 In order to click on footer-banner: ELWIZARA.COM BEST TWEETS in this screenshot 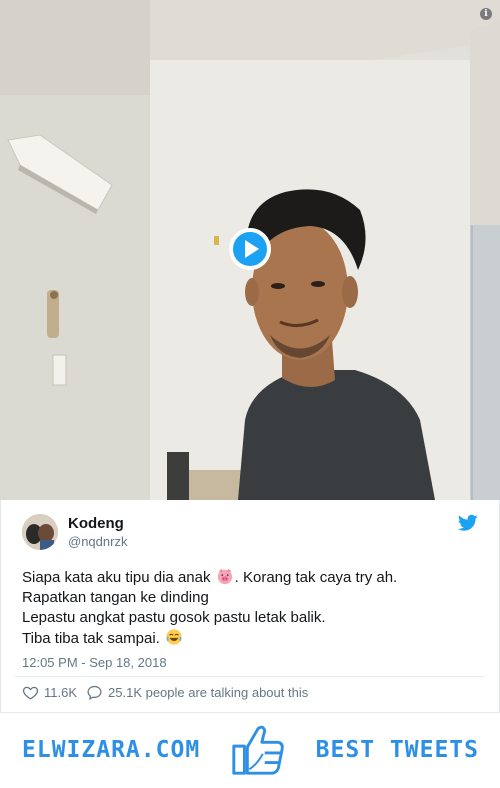, I will do `click(250, 748)`.